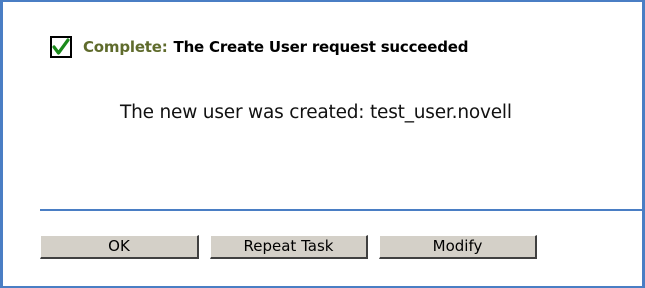  Describe the element at coordinates (125, 47) in the screenshot. I see `status-prefix: Complete:` at that location.